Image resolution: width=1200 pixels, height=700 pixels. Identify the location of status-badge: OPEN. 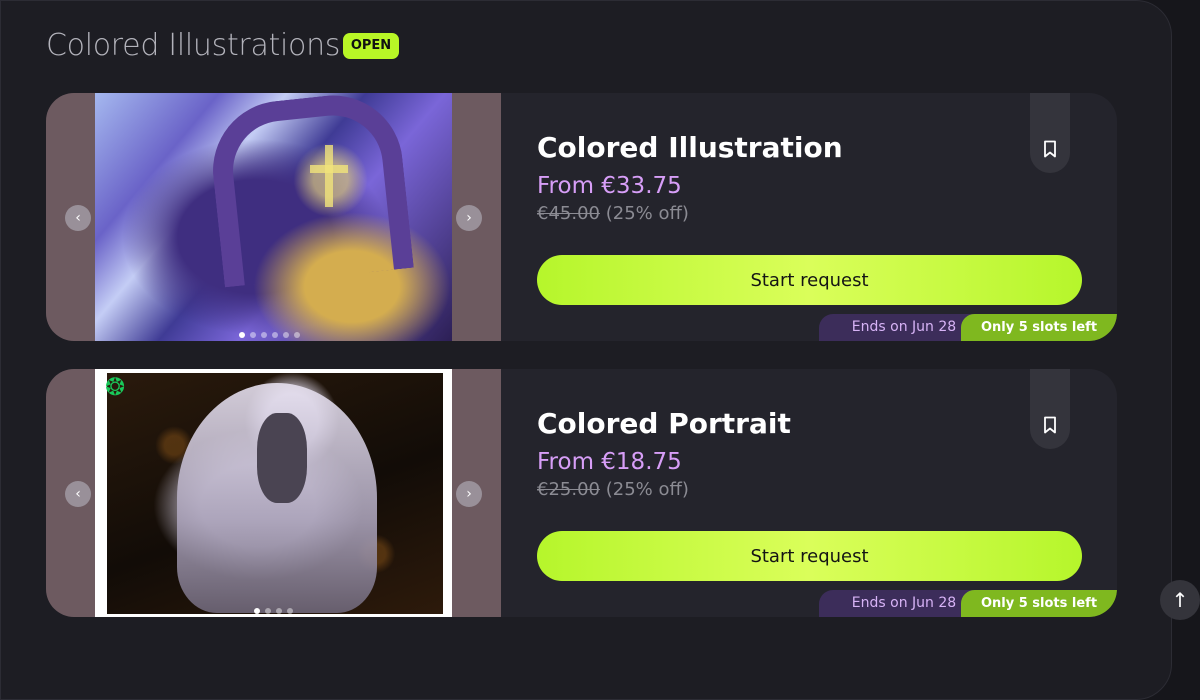
(371, 46).